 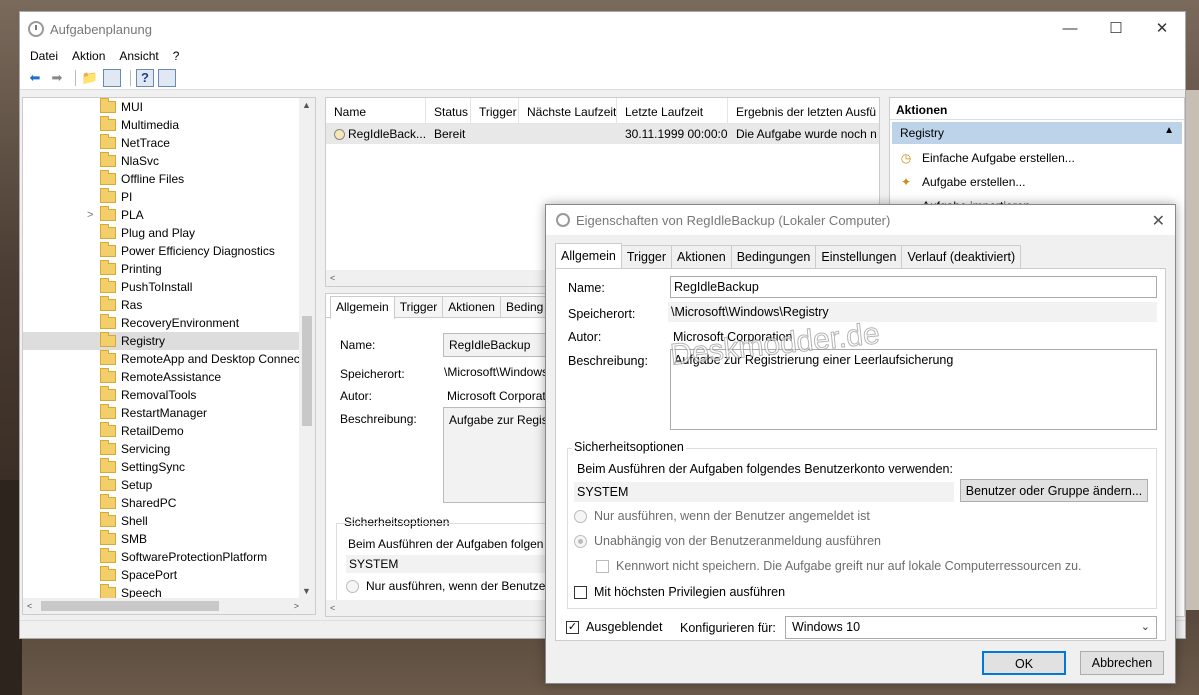 I want to click on tree-item: SMB, so click(x=169, y=539).